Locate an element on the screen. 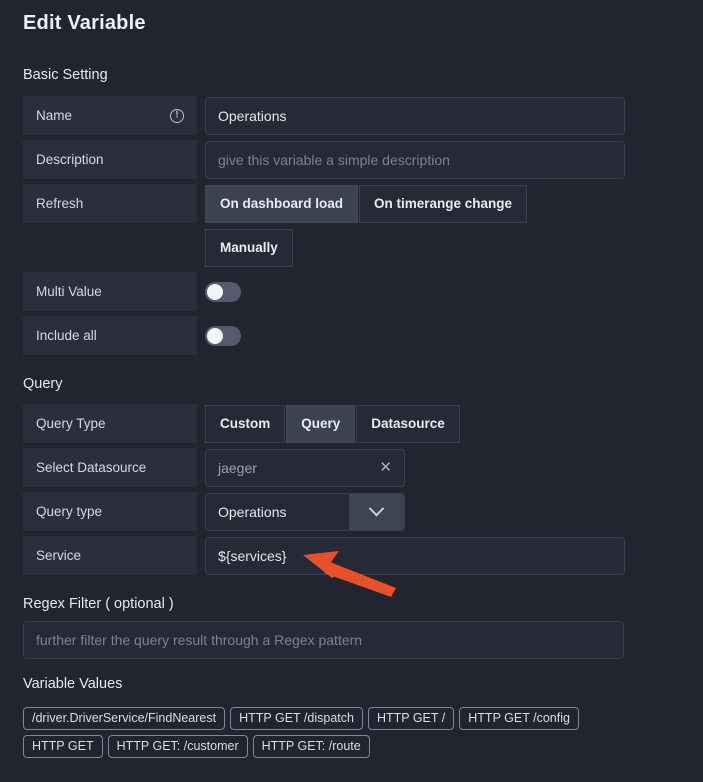  label-include-all: Include all is located at coordinates (110, 335).